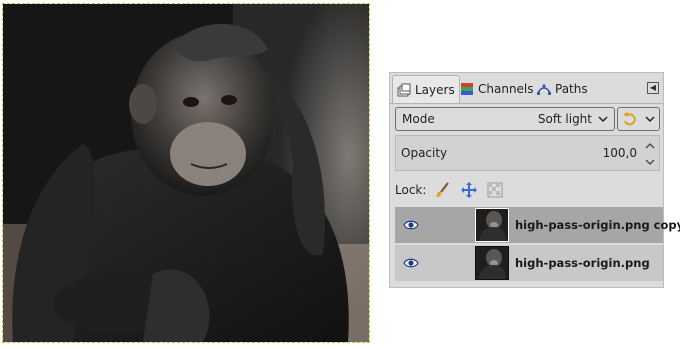 The width and height of the screenshot is (680, 350). I want to click on tab-label: Paths, so click(571, 89).